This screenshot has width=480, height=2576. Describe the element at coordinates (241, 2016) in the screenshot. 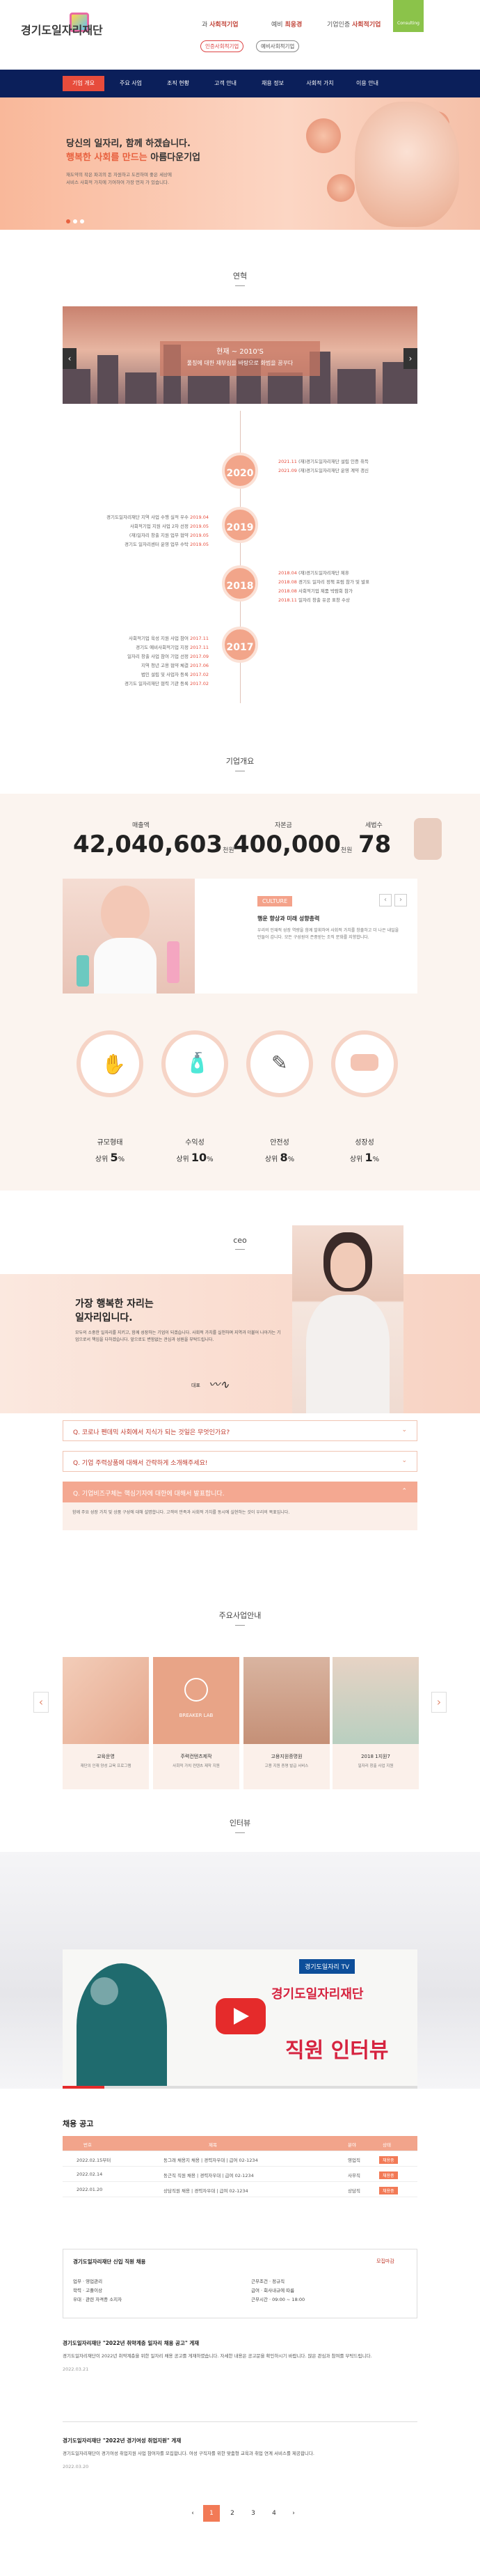

I see `play-button` at that location.